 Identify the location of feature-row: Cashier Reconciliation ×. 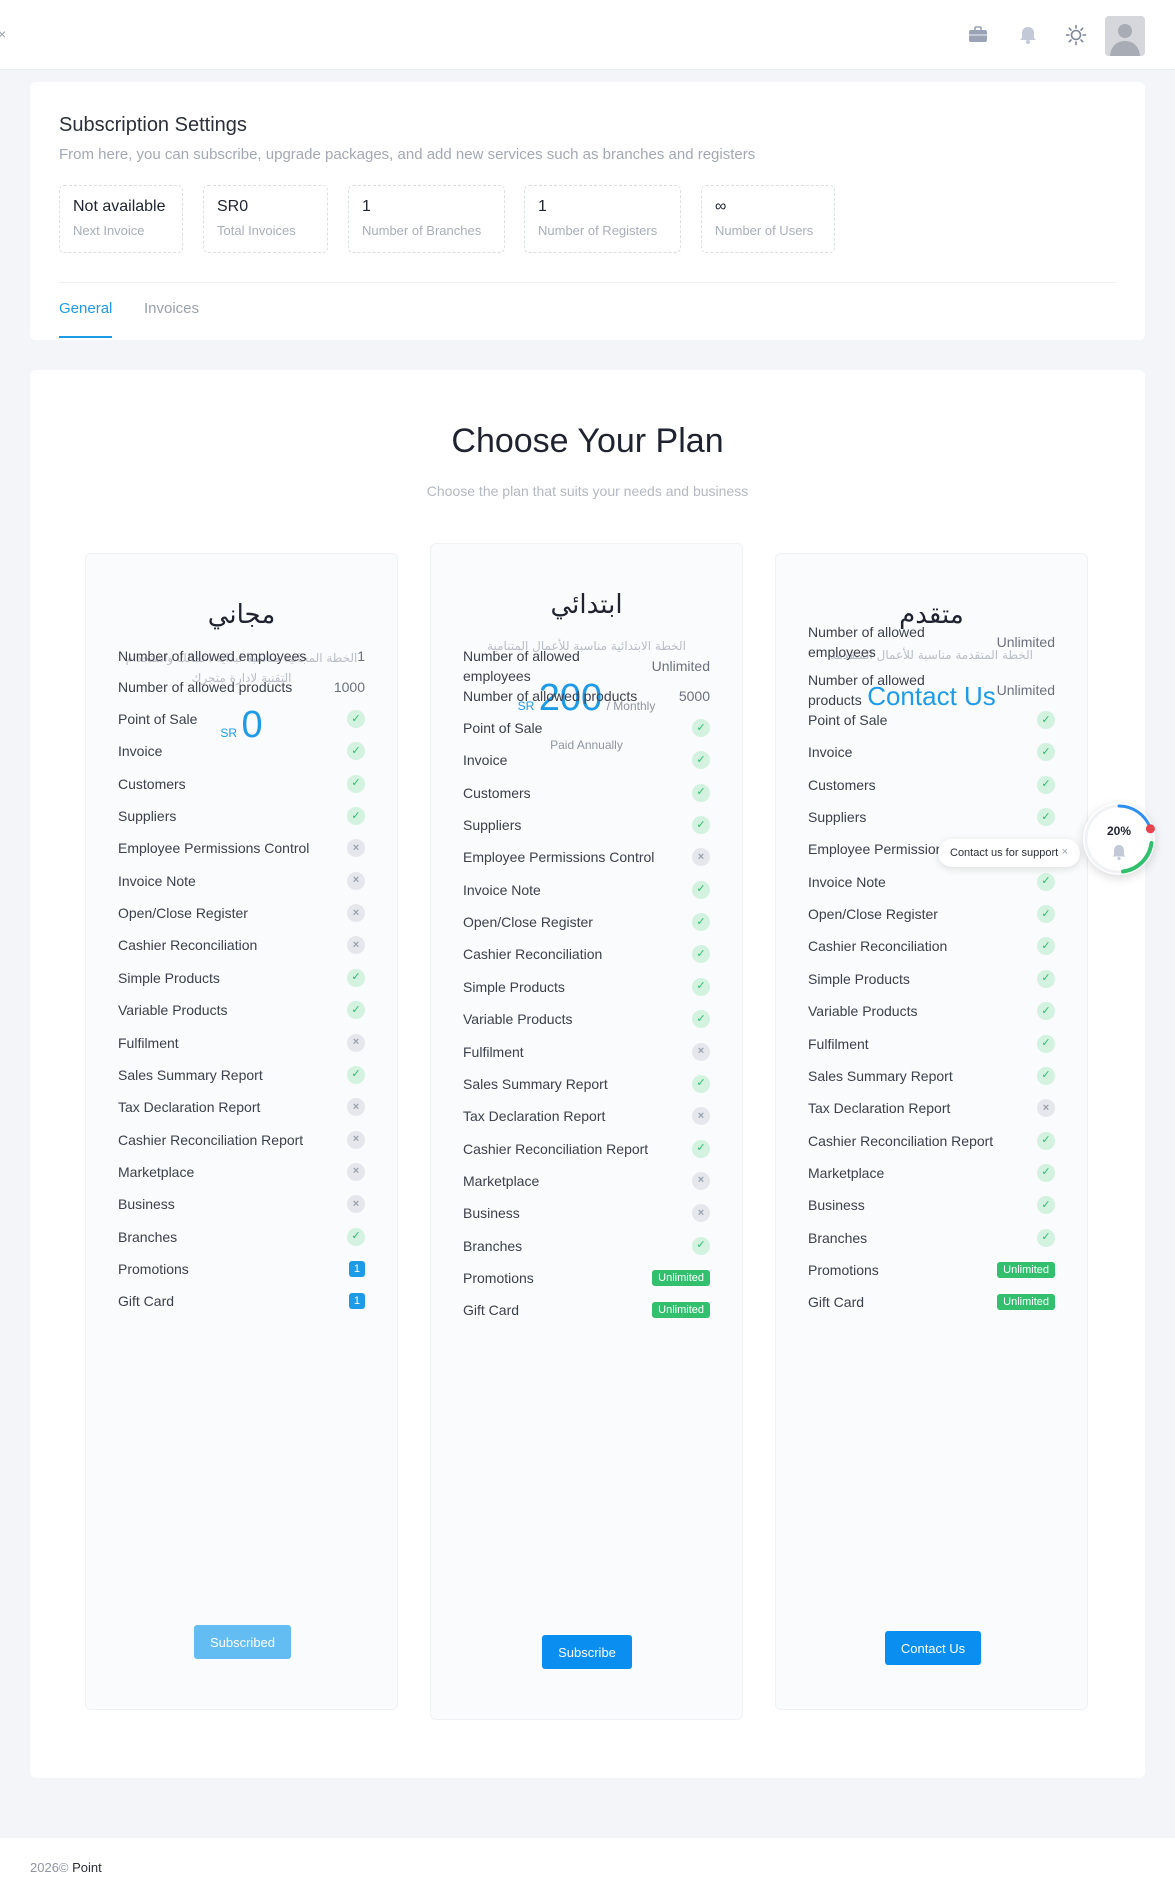
(241, 945).